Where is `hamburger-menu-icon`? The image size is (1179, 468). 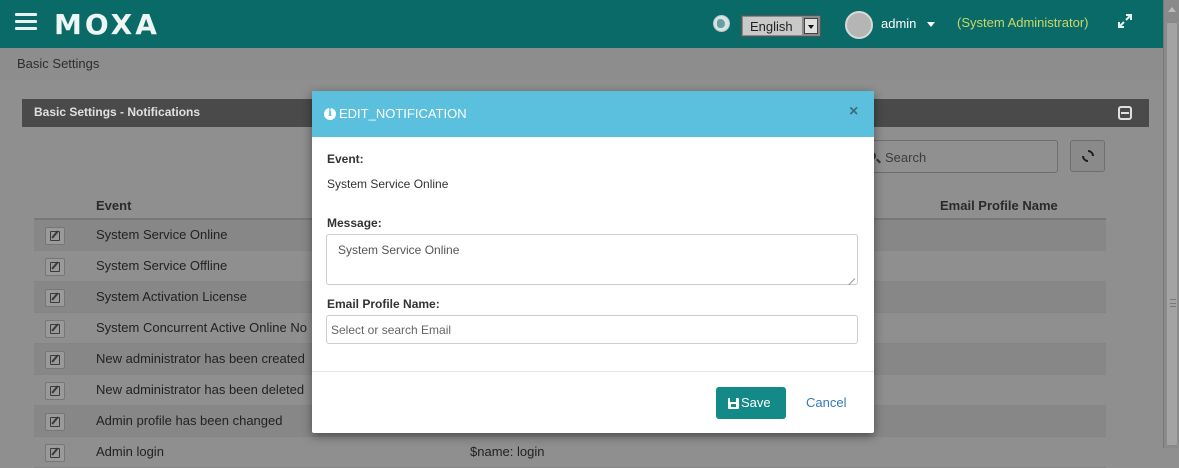 hamburger-menu-icon is located at coordinates (26, 23).